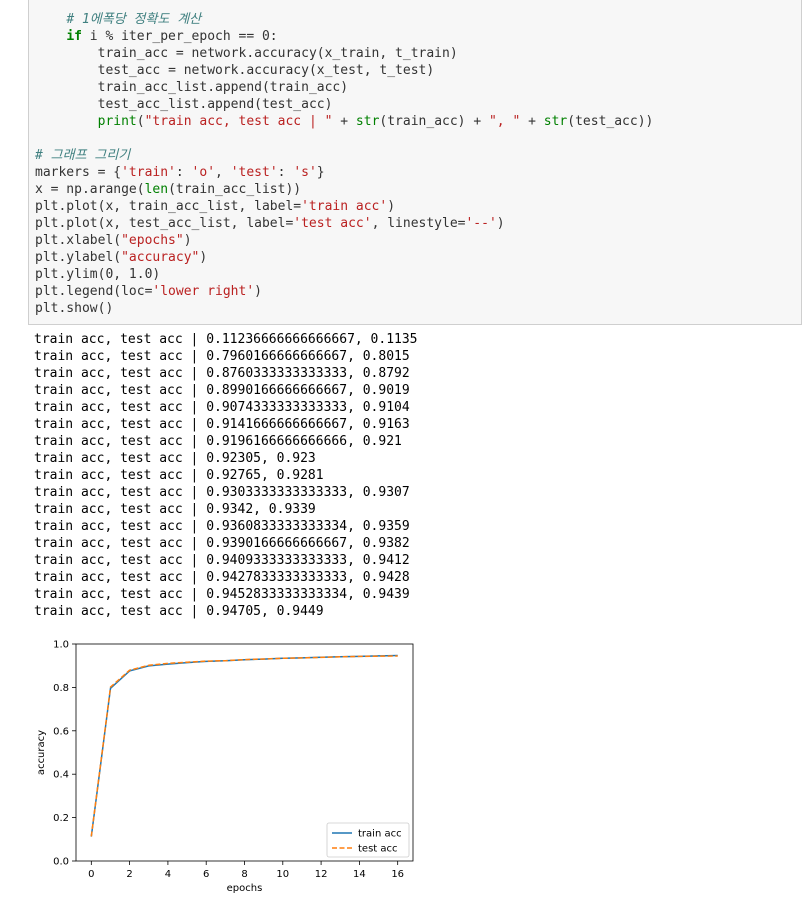 This screenshot has width=802, height=906. What do you see at coordinates (344, 291) in the screenshot?
I see `code-line: plt.legend(loc='lower right')` at bounding box center [344, 291].